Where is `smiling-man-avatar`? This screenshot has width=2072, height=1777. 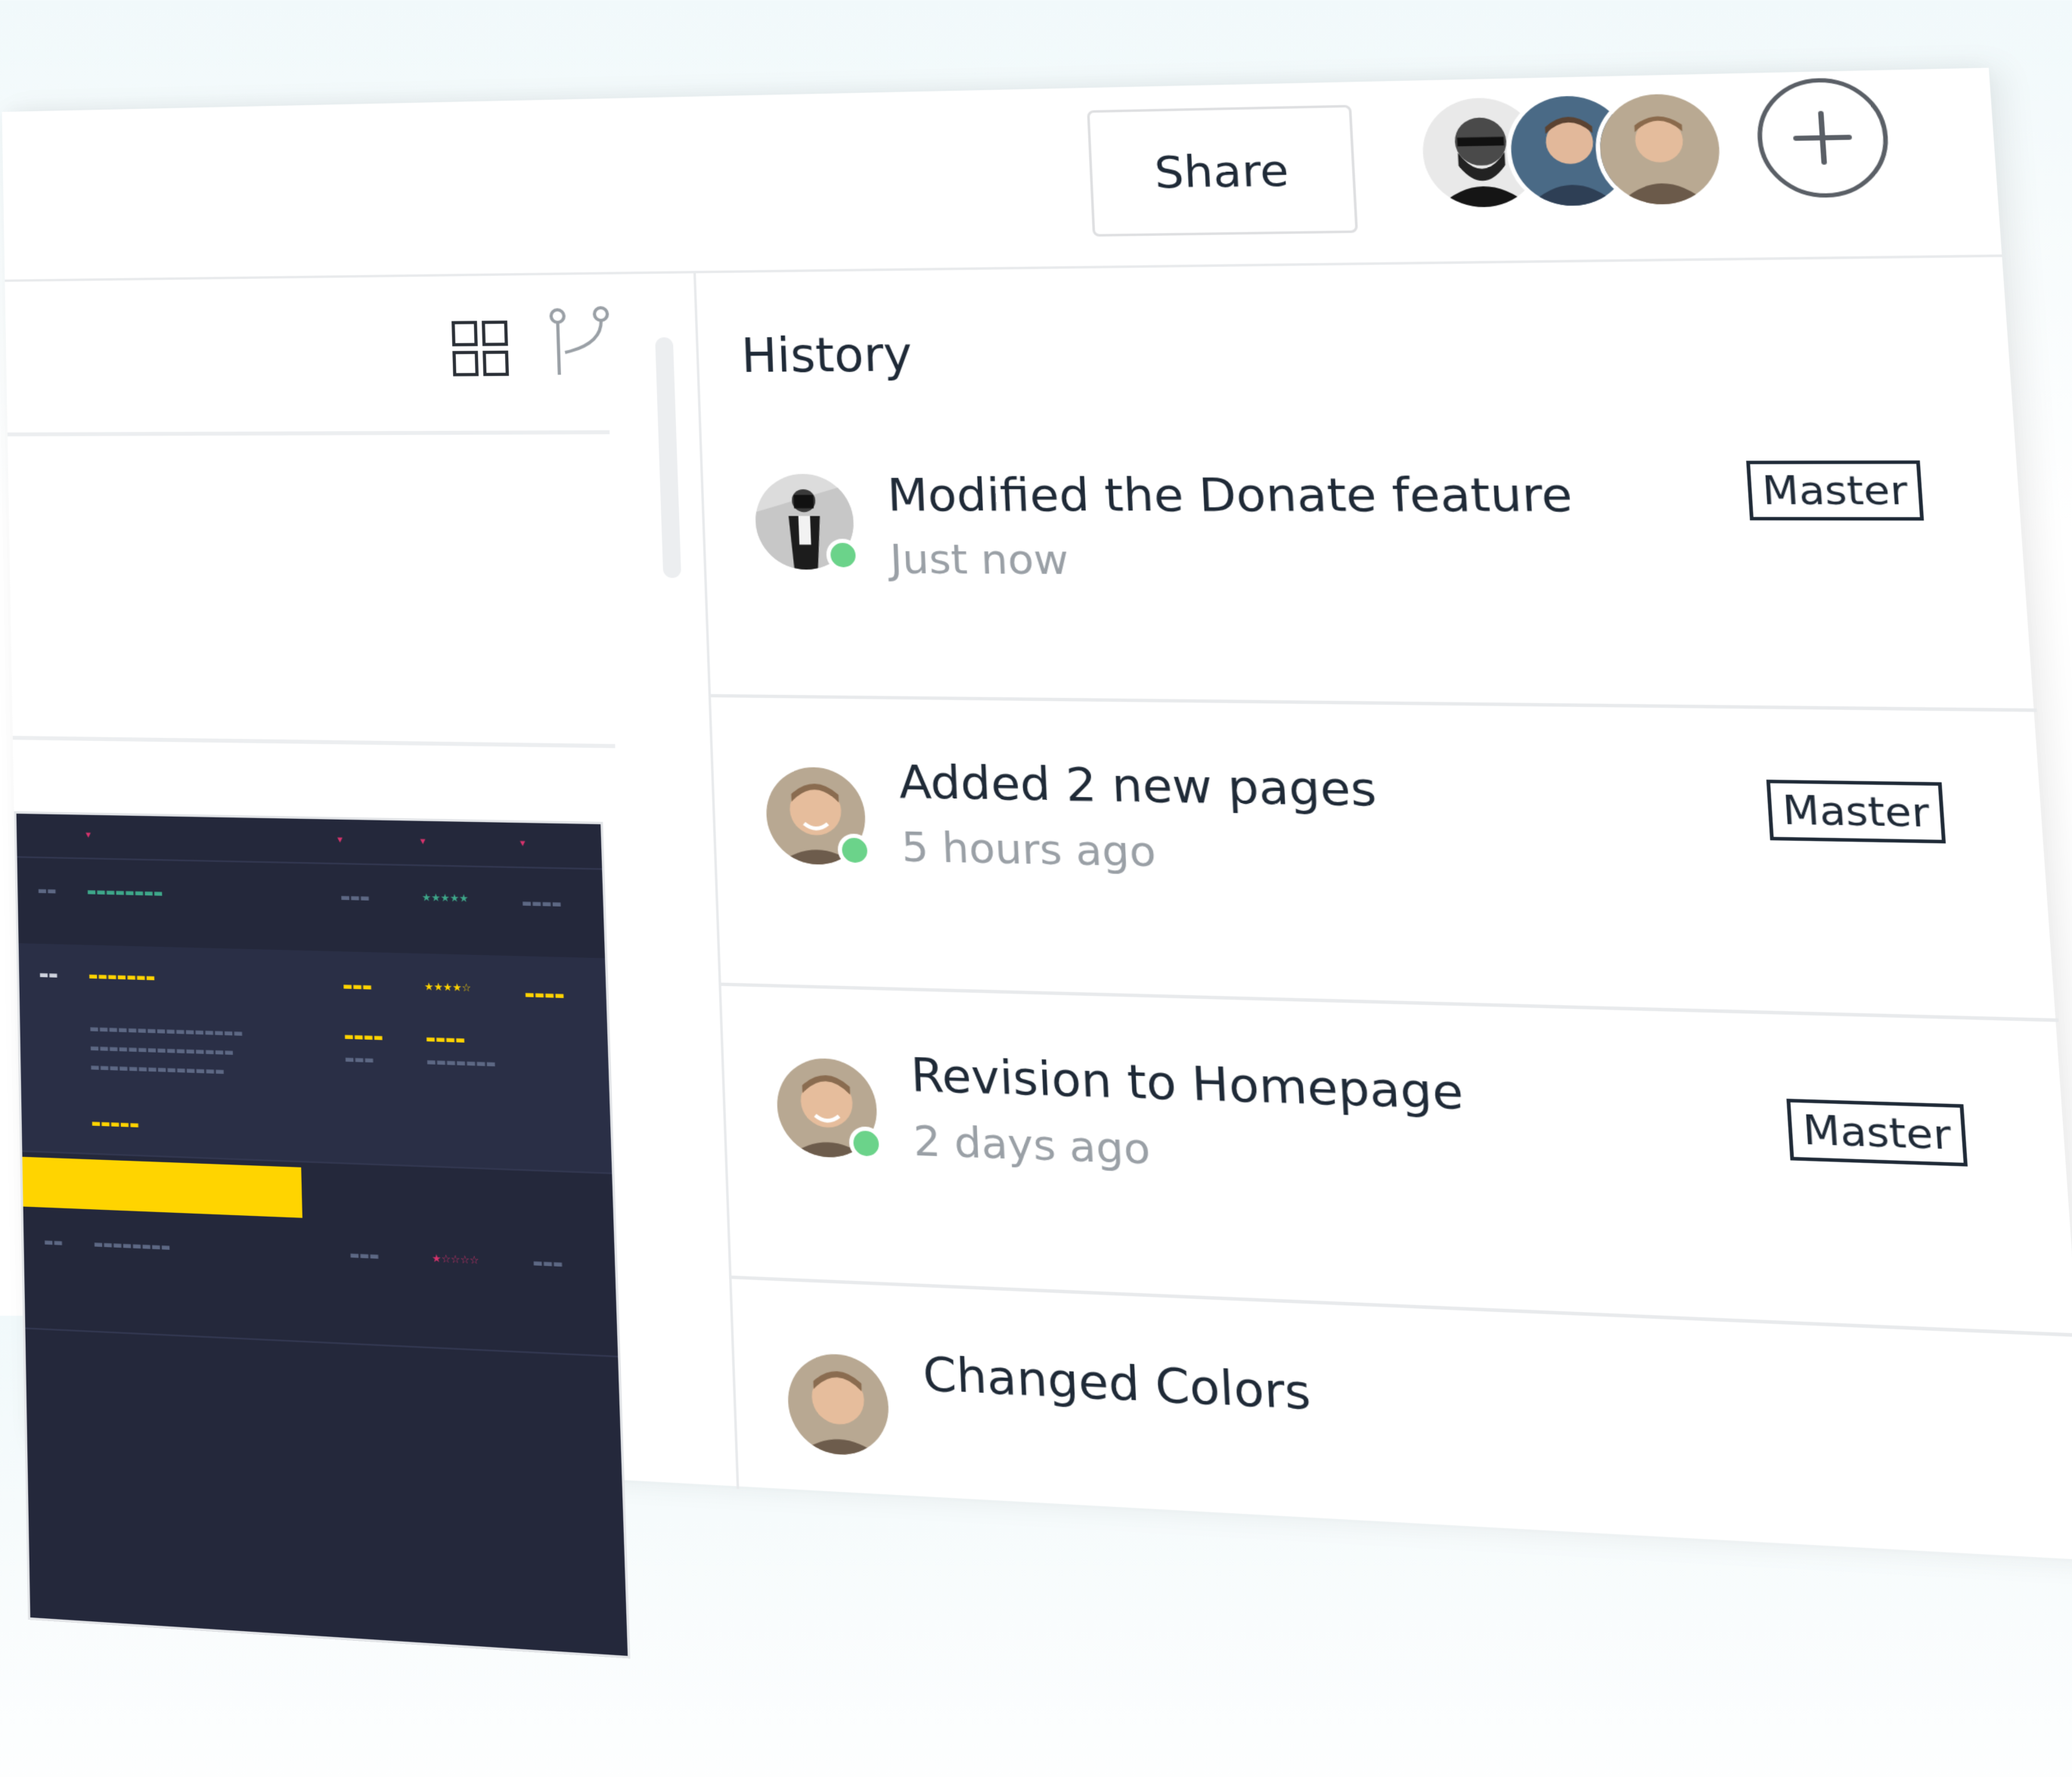 smiling-man-avatar is located at coordinates (838, 1404).